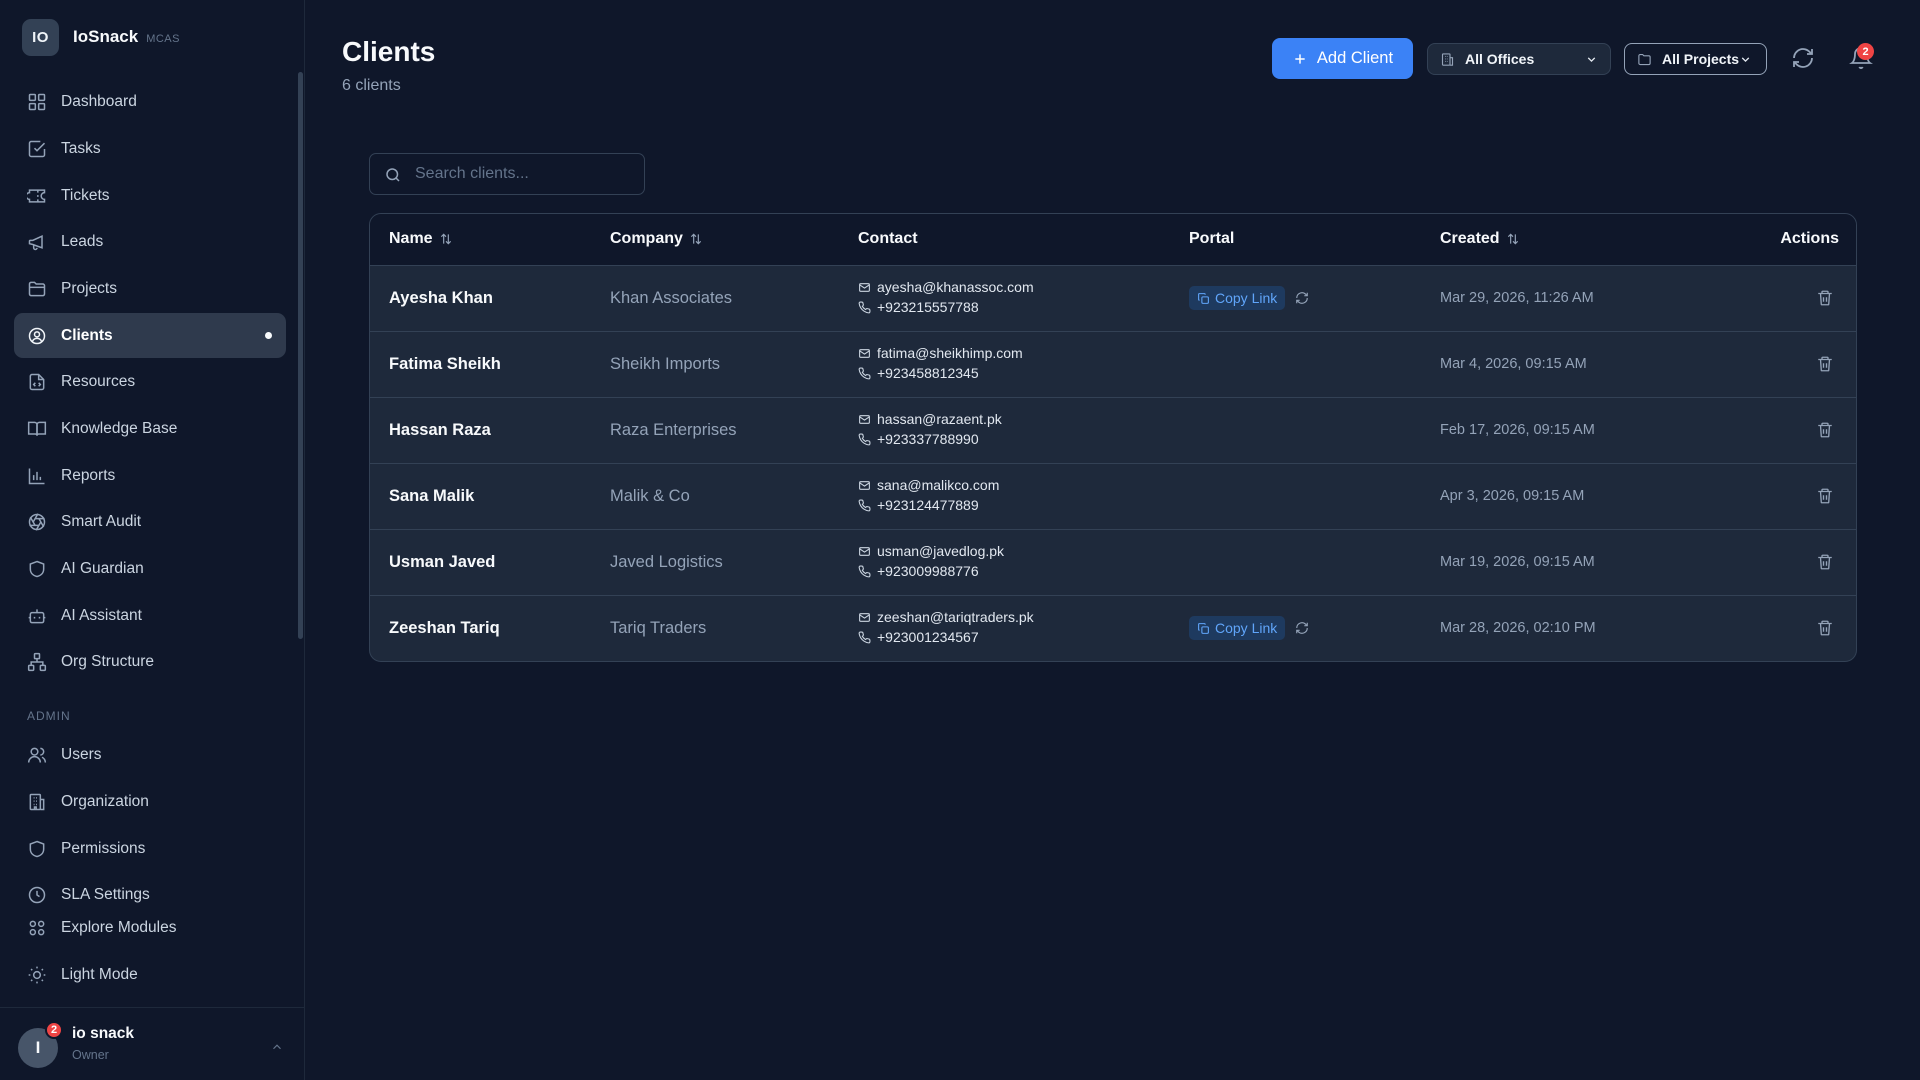 The image size is (1920, 1080). Describe the element at coordinates (277, 1047) in the screenshot. I see `chevron-up-icon` at that location.